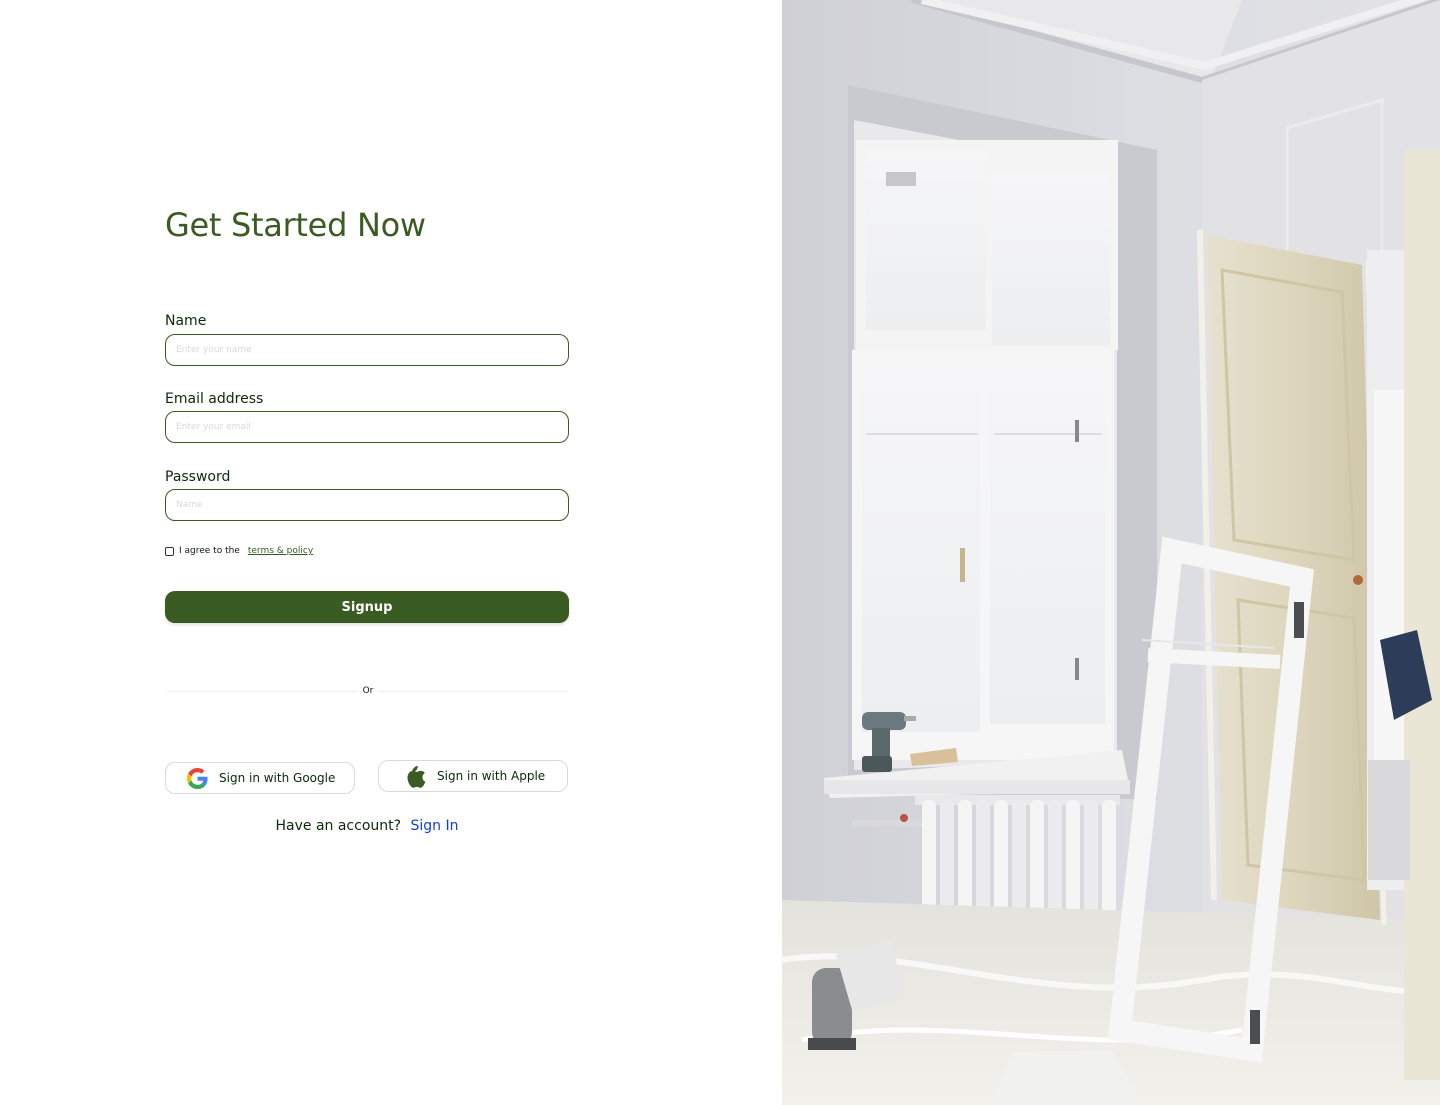 The width and height of the screenshot is (1440, 1105). I want to click on password-input, so click(367, 505).